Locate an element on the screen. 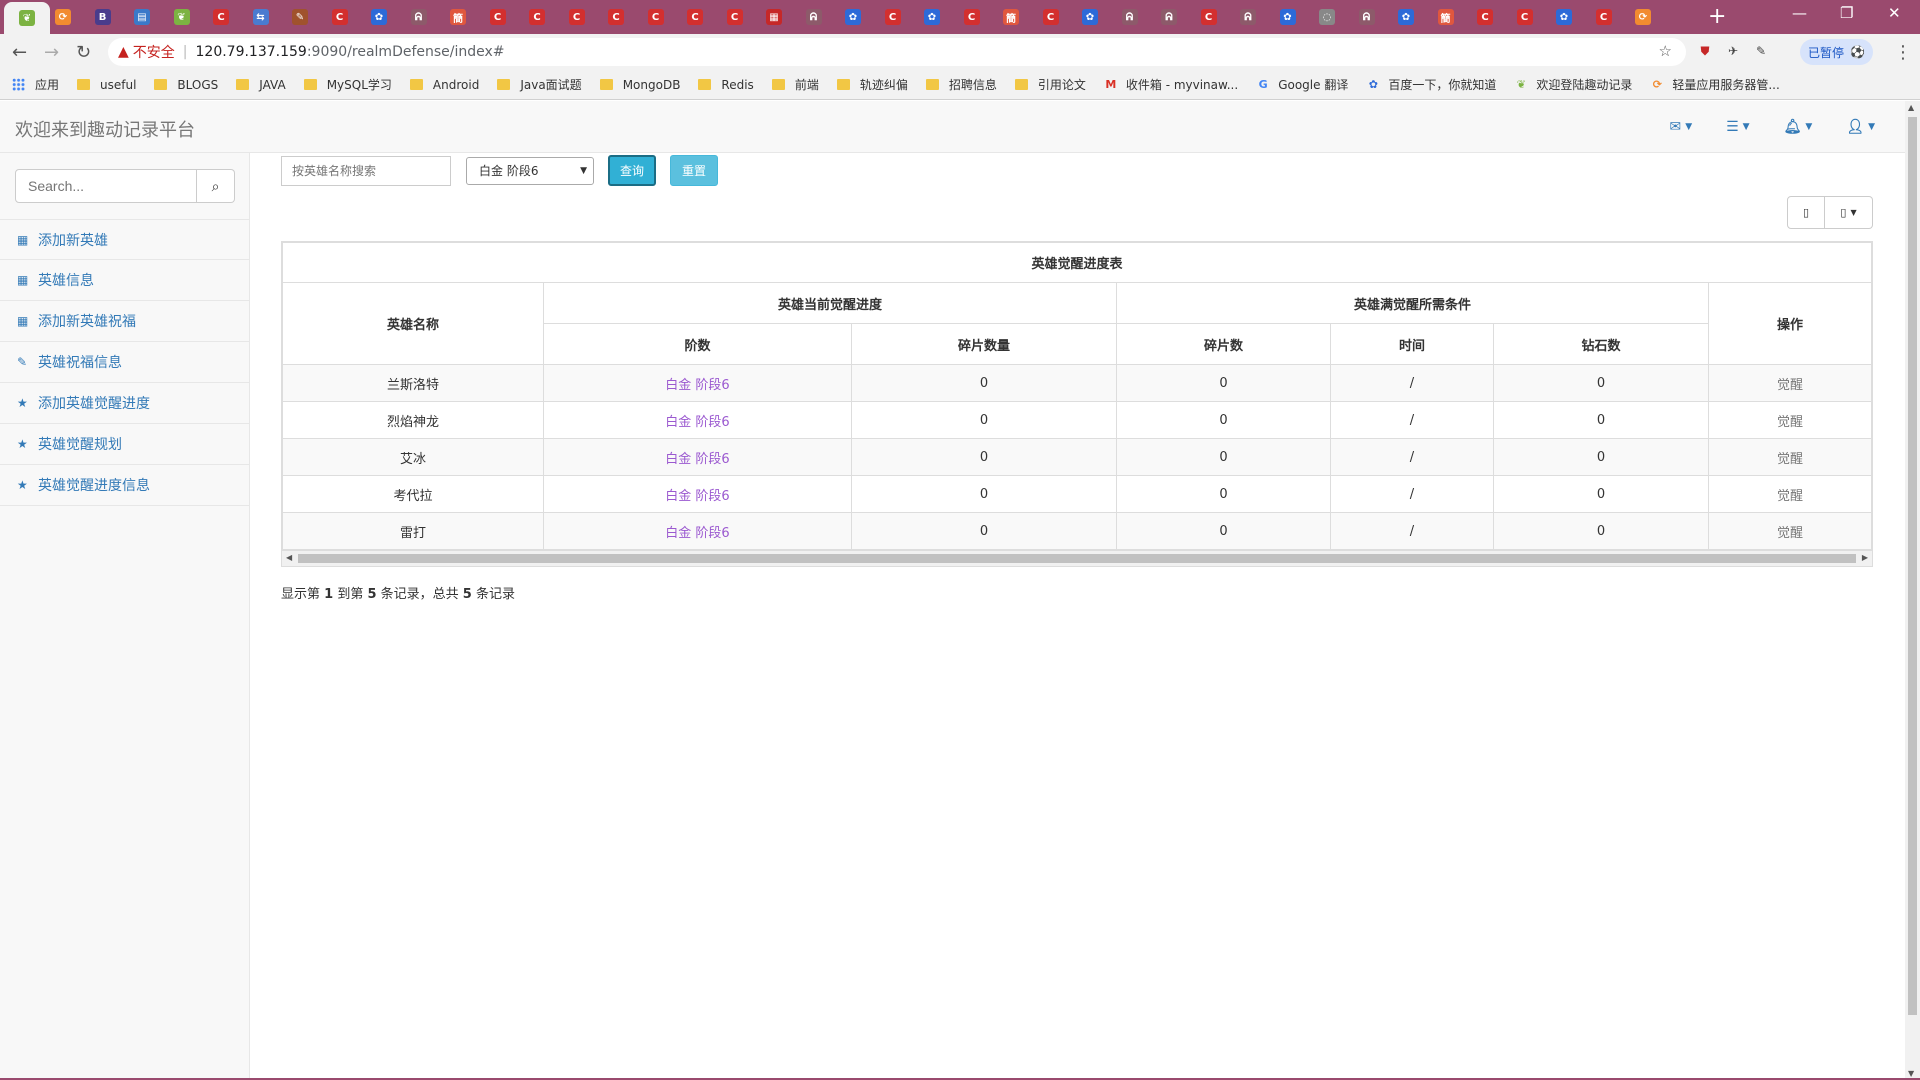 The width and height of the screenshot is (1920, 1080). search-input is located at coordinates (106, 186).